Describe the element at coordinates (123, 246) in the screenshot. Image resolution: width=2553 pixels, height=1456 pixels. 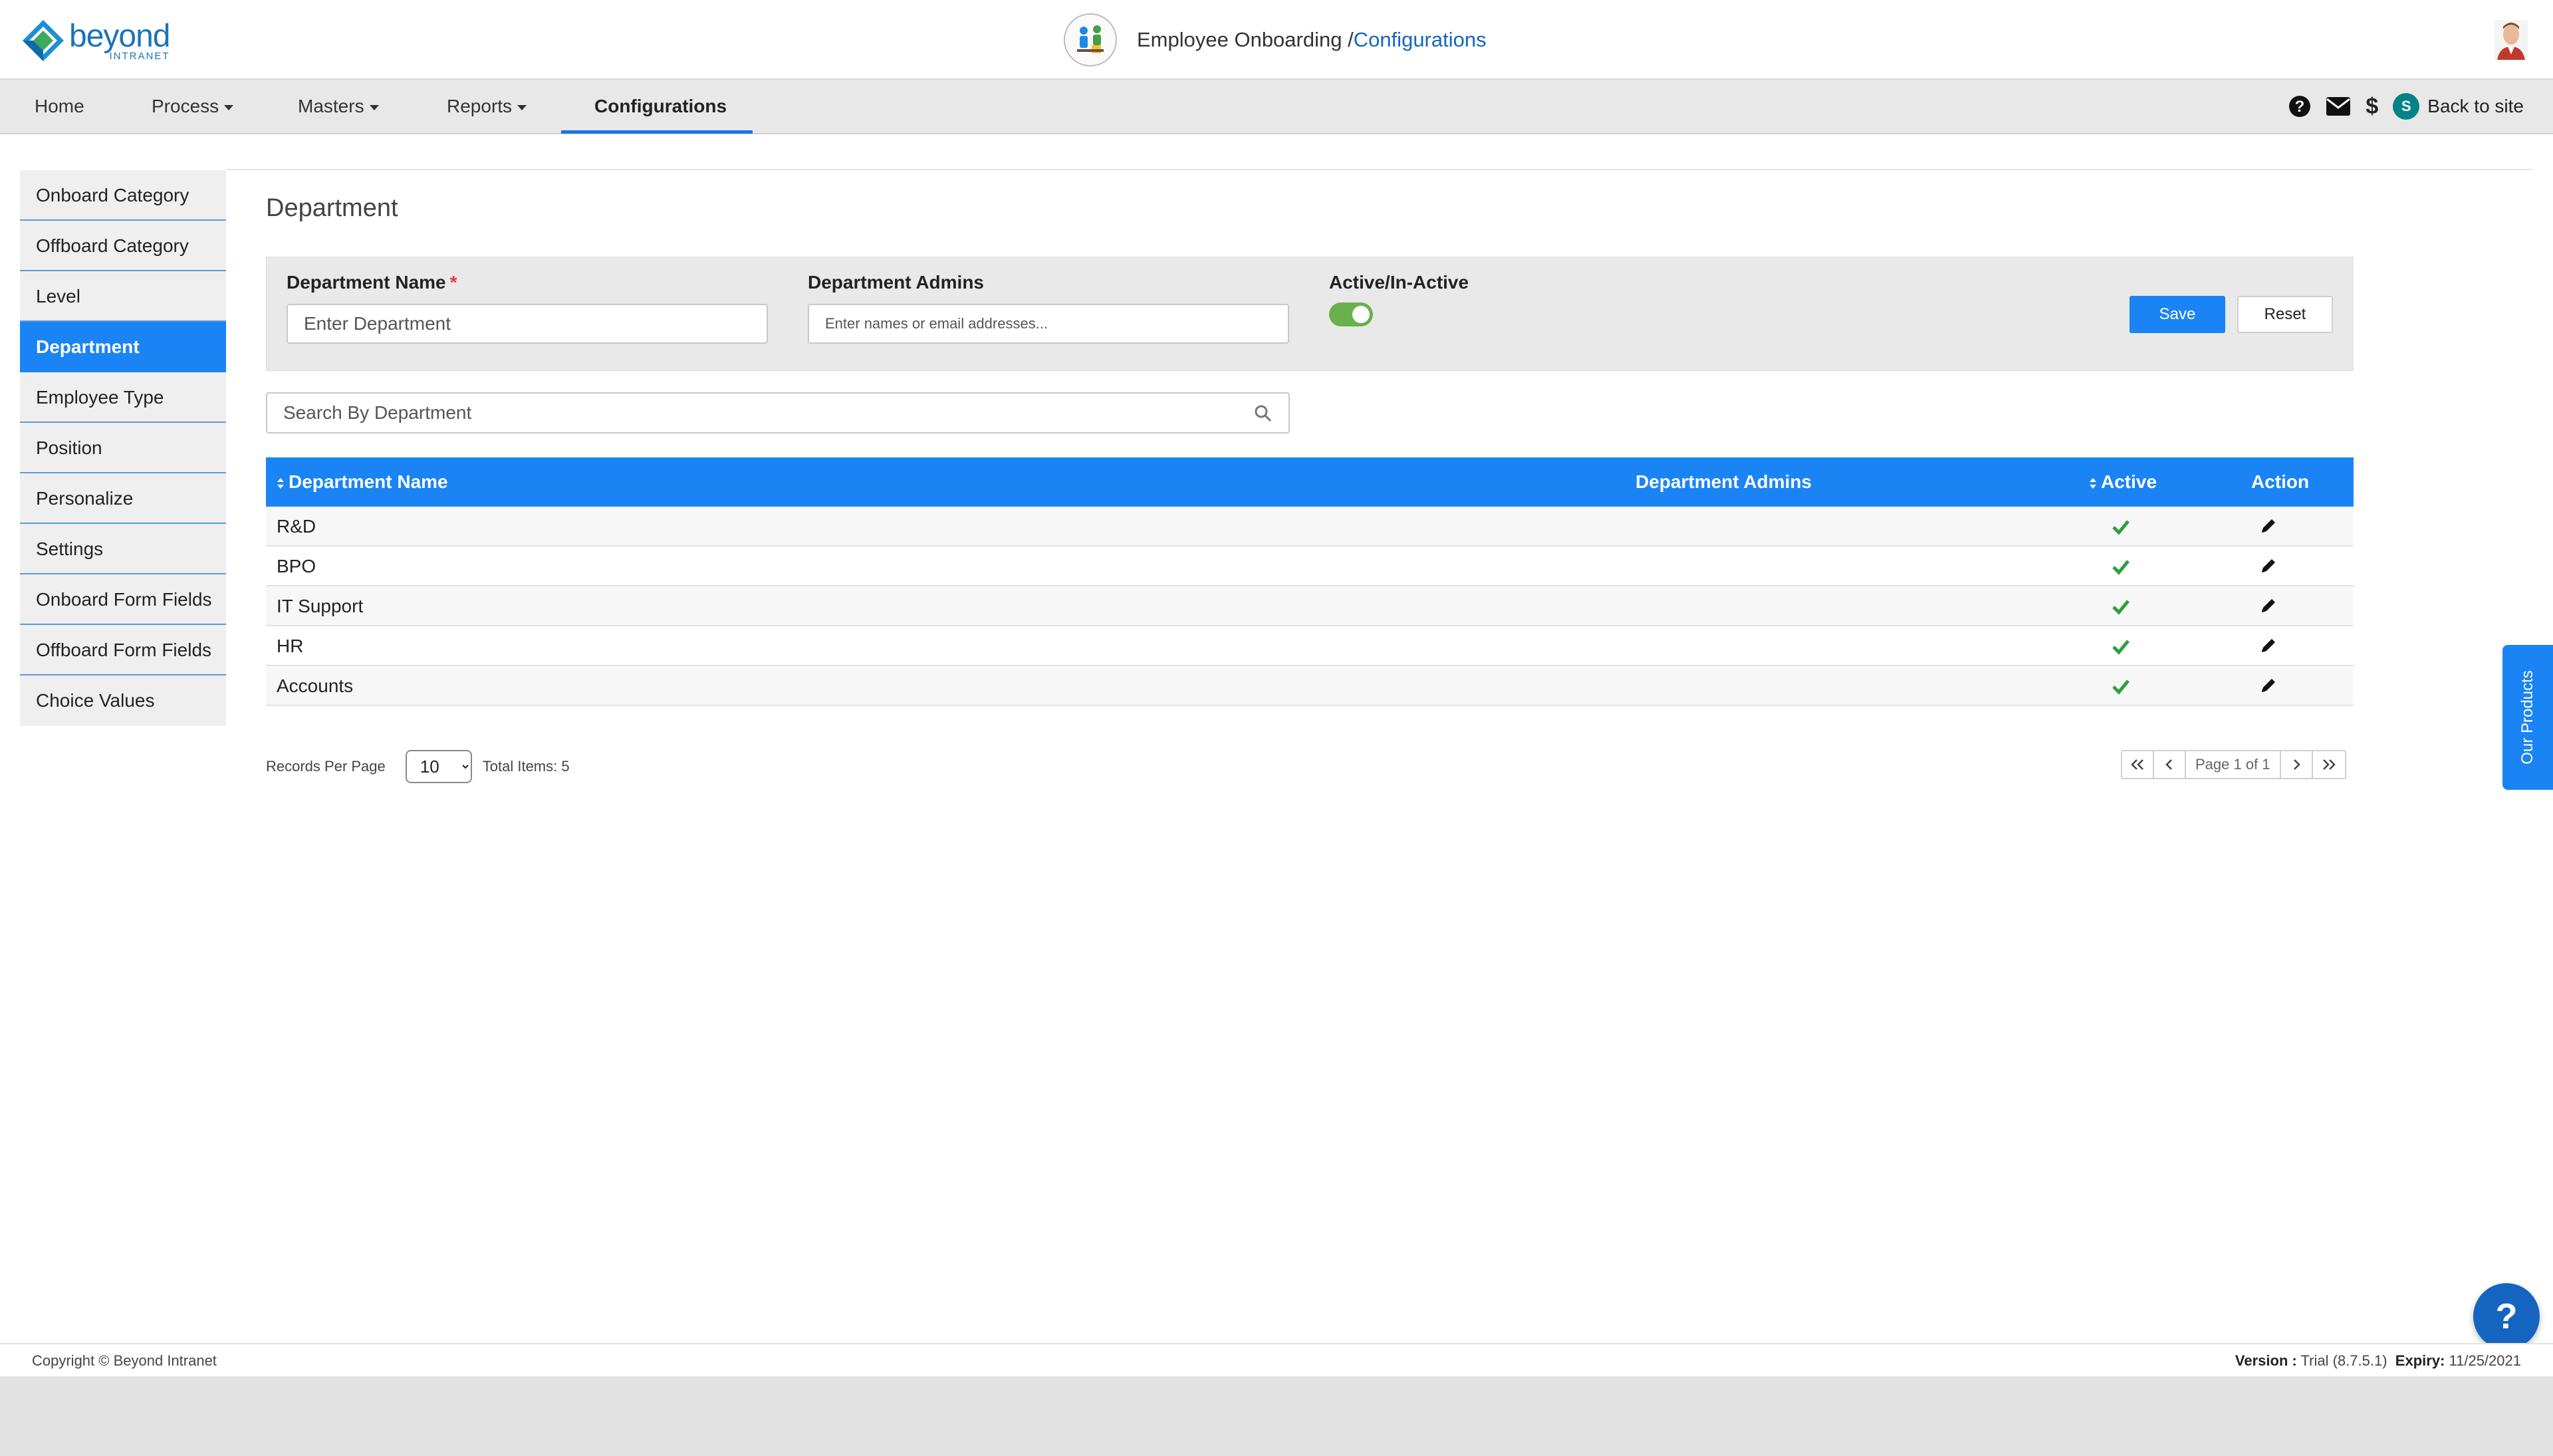
I see `sidebar-item-offboard-category: Offboard Category` at that location.